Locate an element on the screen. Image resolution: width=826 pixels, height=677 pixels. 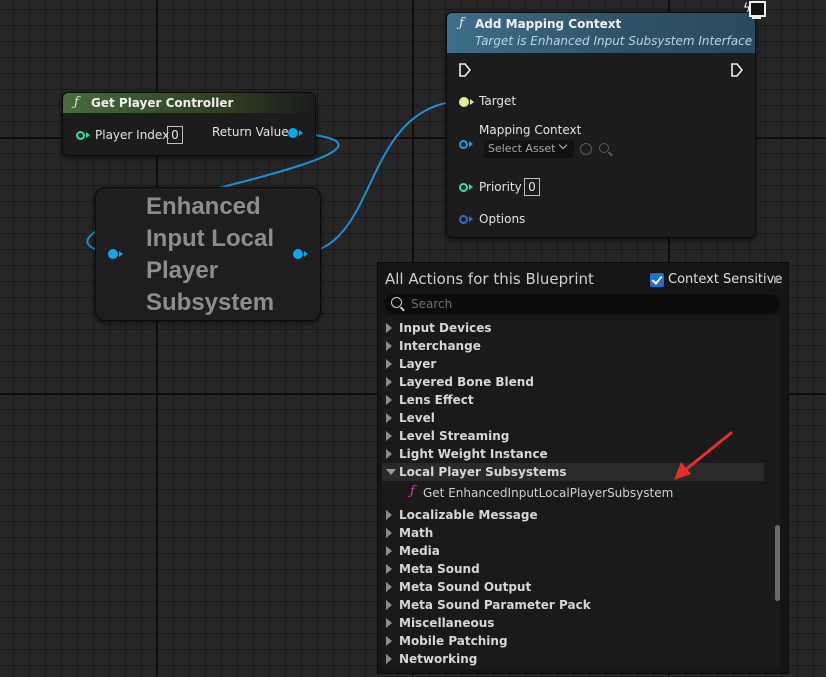
annotation-arrow-icon is located at coordinates (703, 455).